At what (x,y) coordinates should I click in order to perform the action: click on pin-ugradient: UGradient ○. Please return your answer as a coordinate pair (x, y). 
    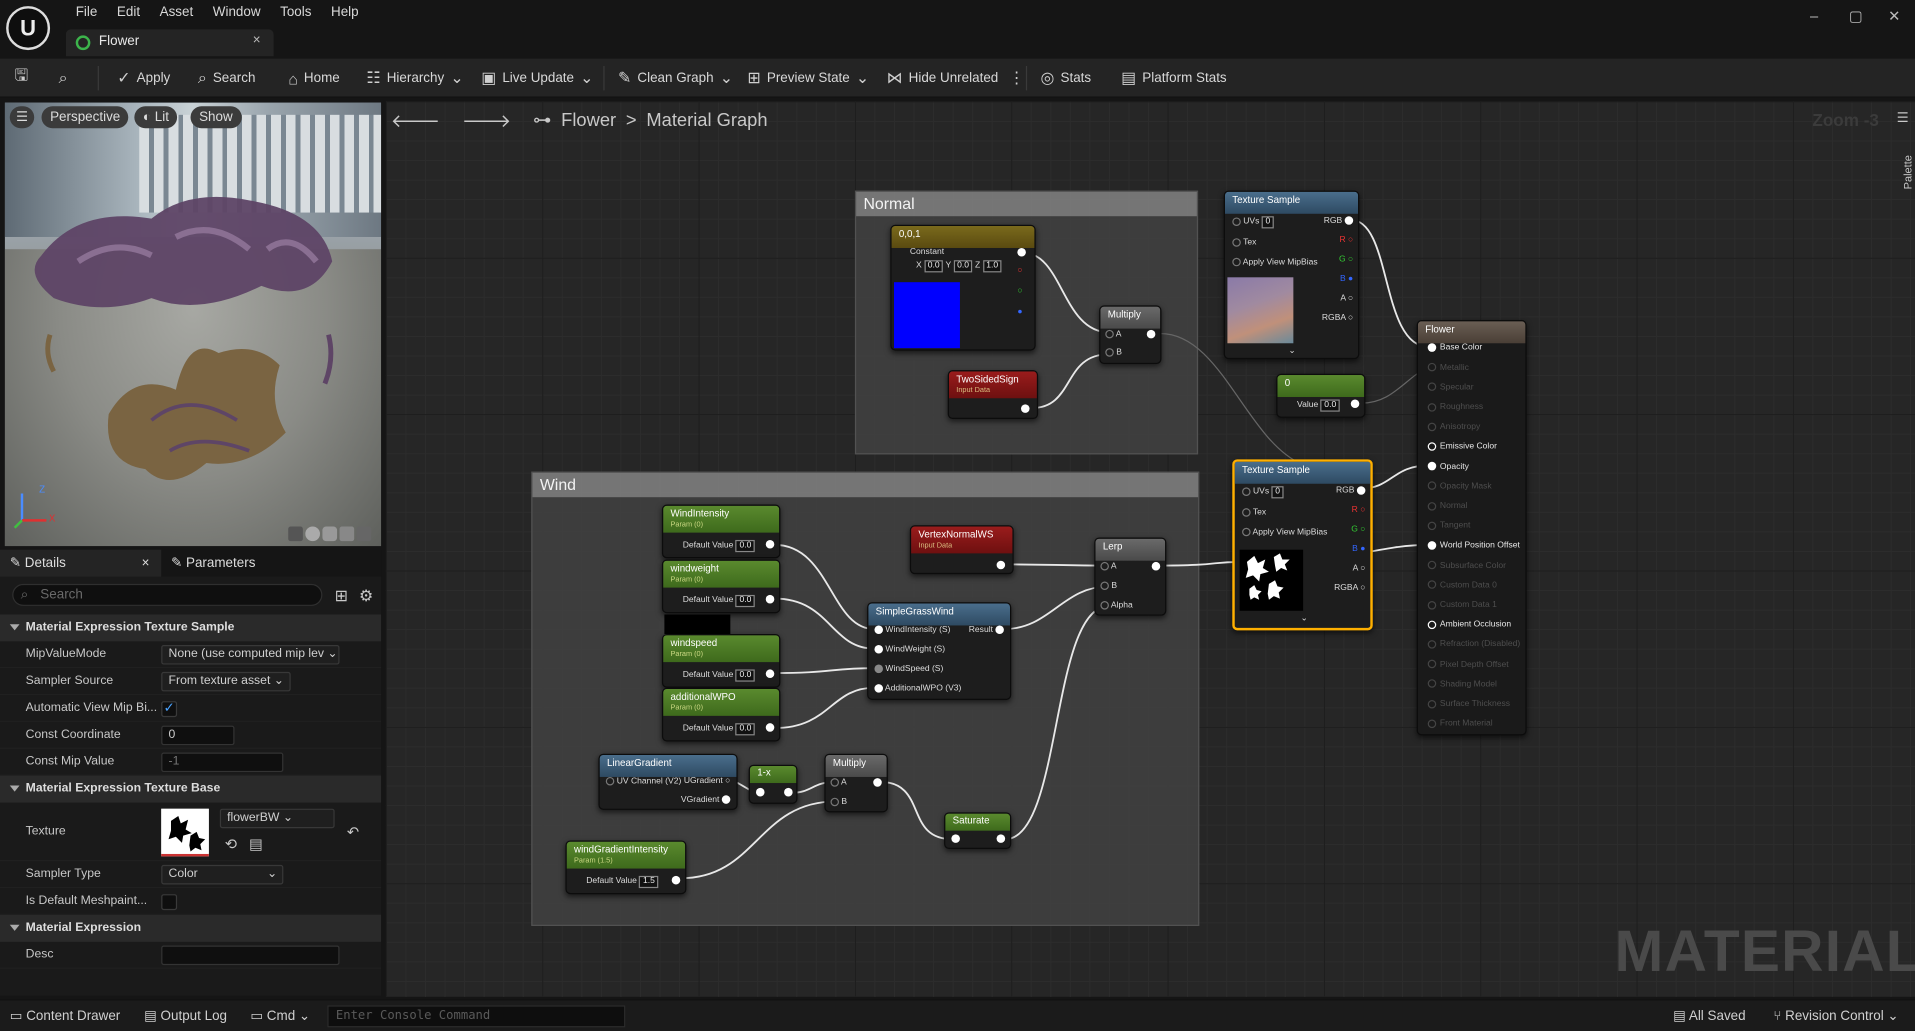
    Looking at the image, I should click on (707, 781).